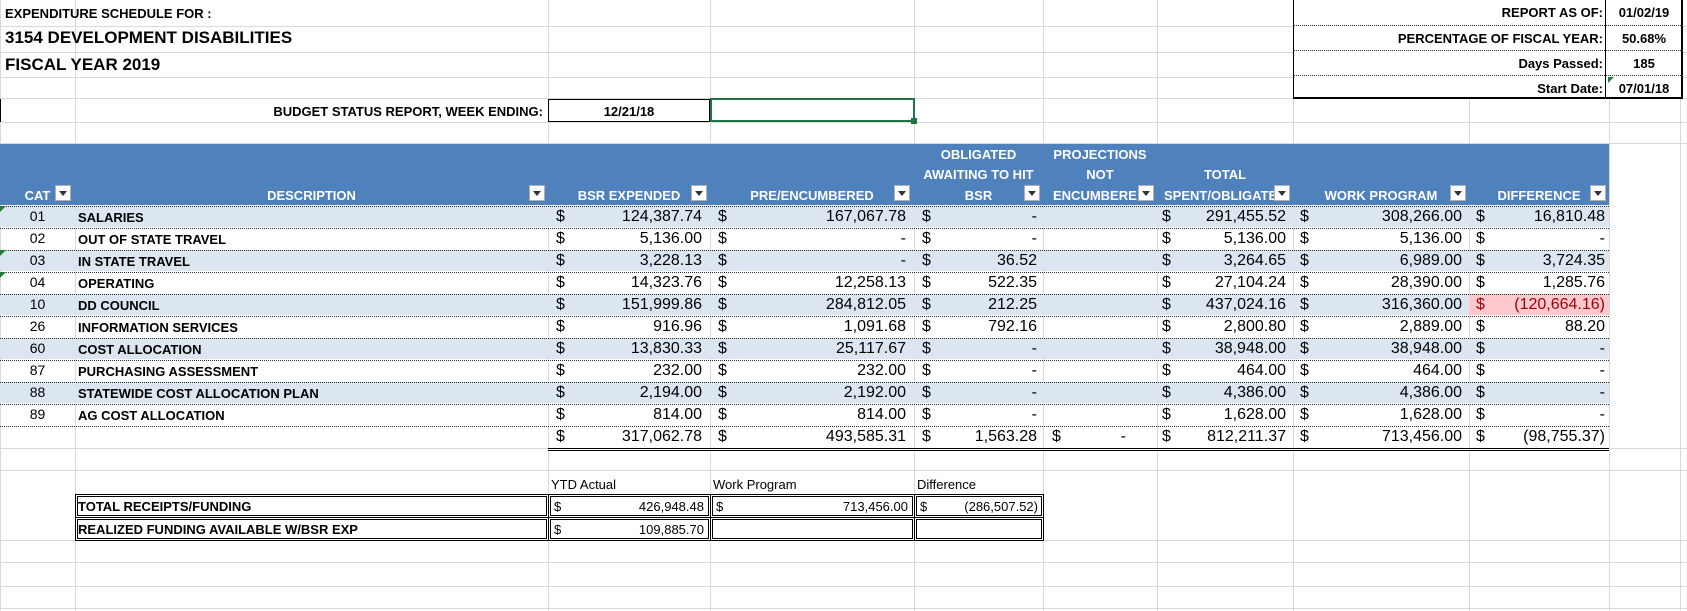 The width and height of the screenshot is (1687, 611). What do you see at coordinates (308, 349) in the screenshot?
I see `cell-description: COST ALLOCATION` at bounding box center [308, 349].